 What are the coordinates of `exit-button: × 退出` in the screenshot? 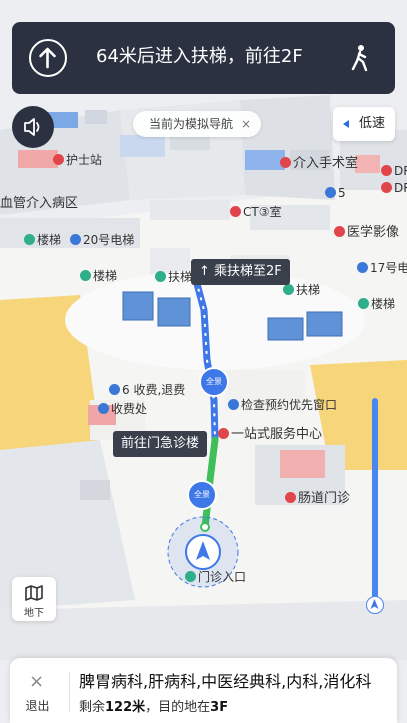 It's located at (37, 690).